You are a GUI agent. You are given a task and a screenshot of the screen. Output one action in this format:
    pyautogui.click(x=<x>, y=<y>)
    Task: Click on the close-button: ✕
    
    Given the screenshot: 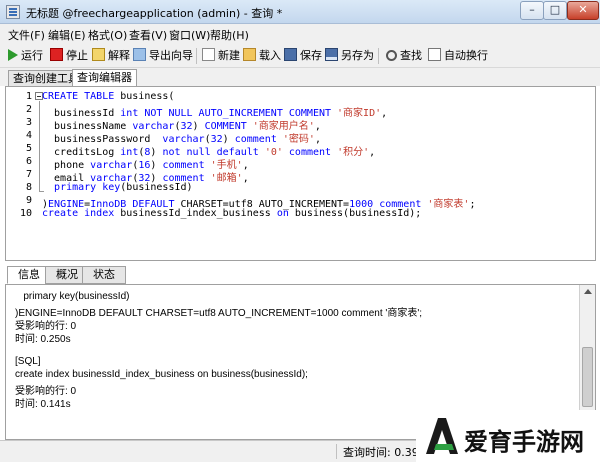 What is the action you would take?
    pyautogui.click(x=583, y=10)
    